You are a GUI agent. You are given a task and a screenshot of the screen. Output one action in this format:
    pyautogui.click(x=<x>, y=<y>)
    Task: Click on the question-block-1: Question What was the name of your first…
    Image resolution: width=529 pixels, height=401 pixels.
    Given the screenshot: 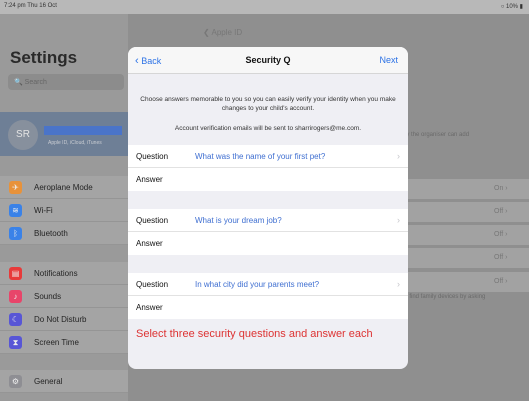 What is the action you would take?
    pyautogui.click(x=268, y=168)
    